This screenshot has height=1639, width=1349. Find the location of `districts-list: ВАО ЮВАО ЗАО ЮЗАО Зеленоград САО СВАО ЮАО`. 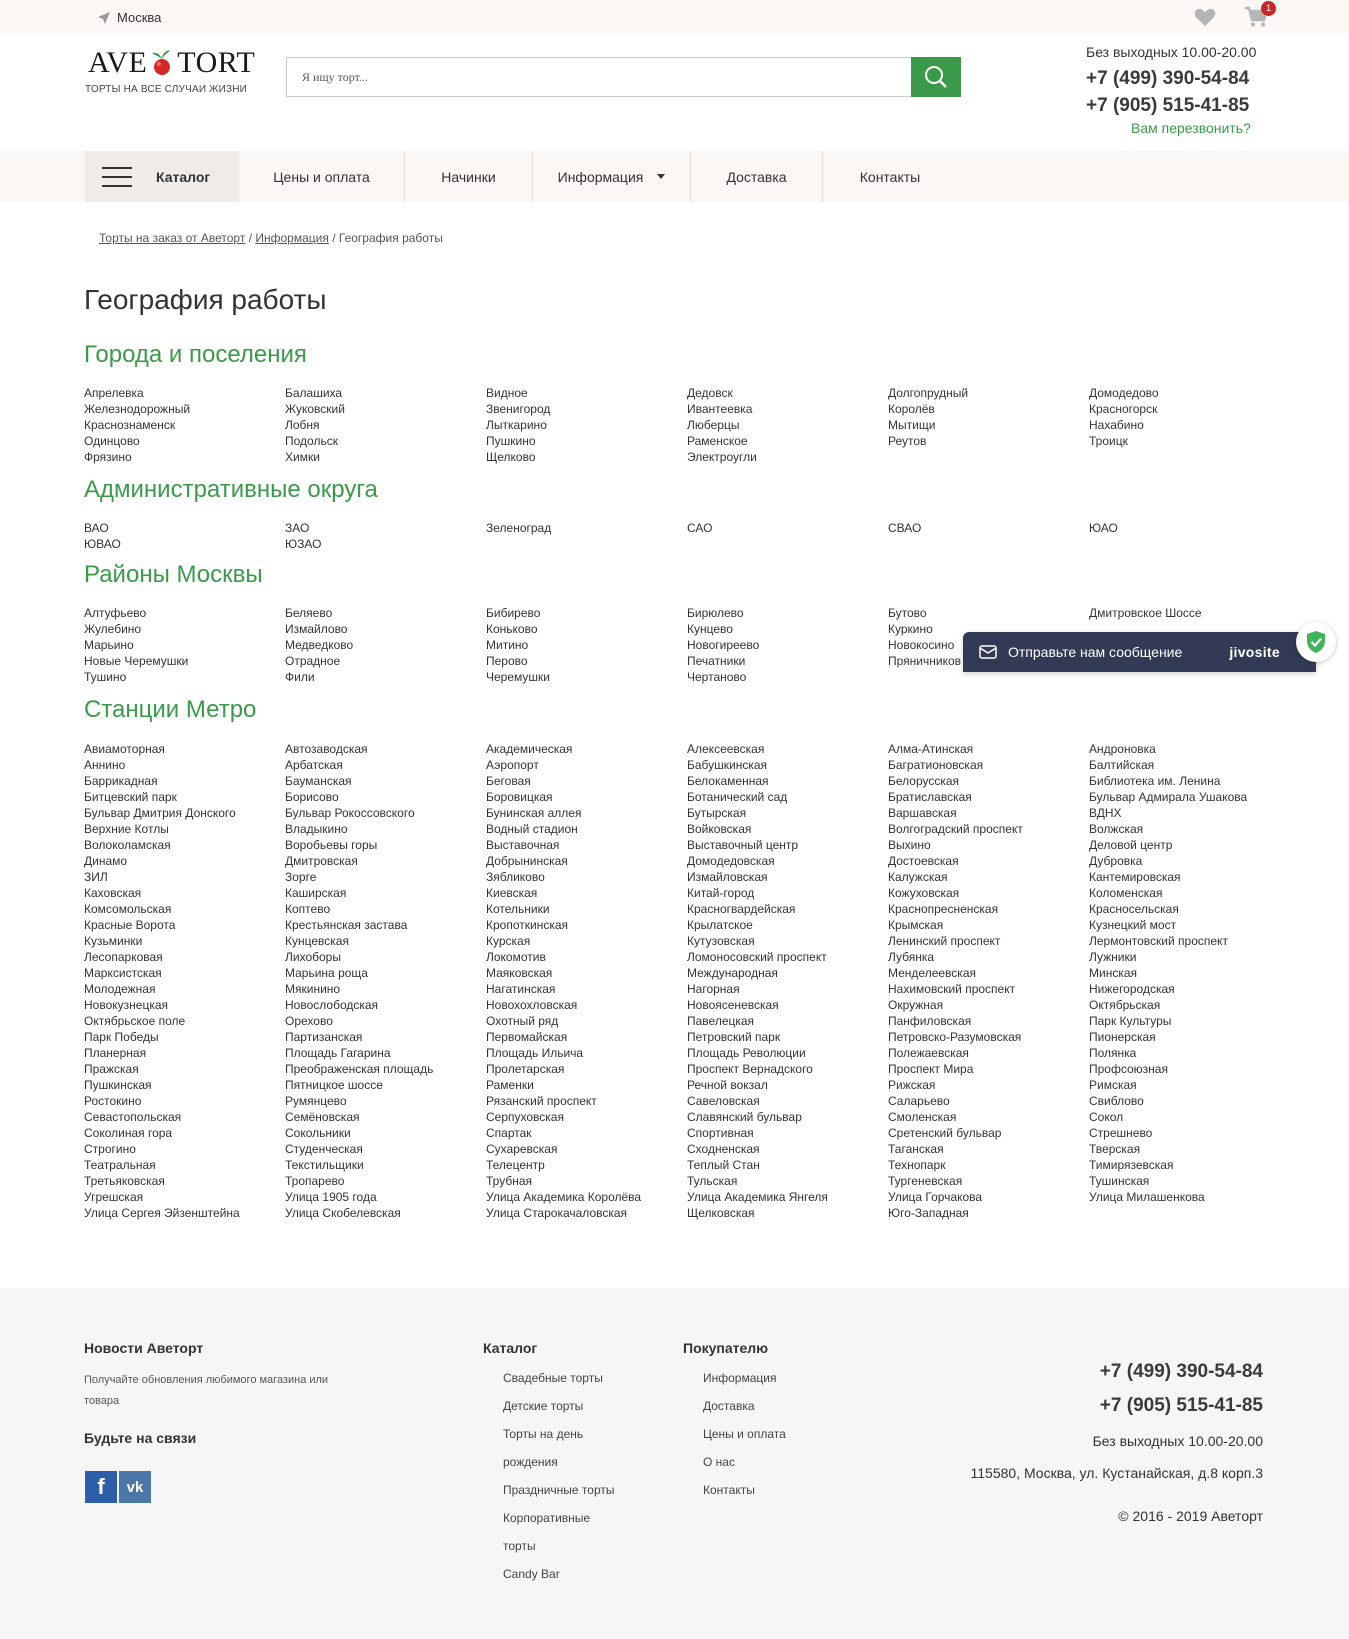

districts-list: ВАО ЮВАО ЗАО ЮЗАО Зеленоград САО СВАО ЮАО is located at coordinates (685, 536).